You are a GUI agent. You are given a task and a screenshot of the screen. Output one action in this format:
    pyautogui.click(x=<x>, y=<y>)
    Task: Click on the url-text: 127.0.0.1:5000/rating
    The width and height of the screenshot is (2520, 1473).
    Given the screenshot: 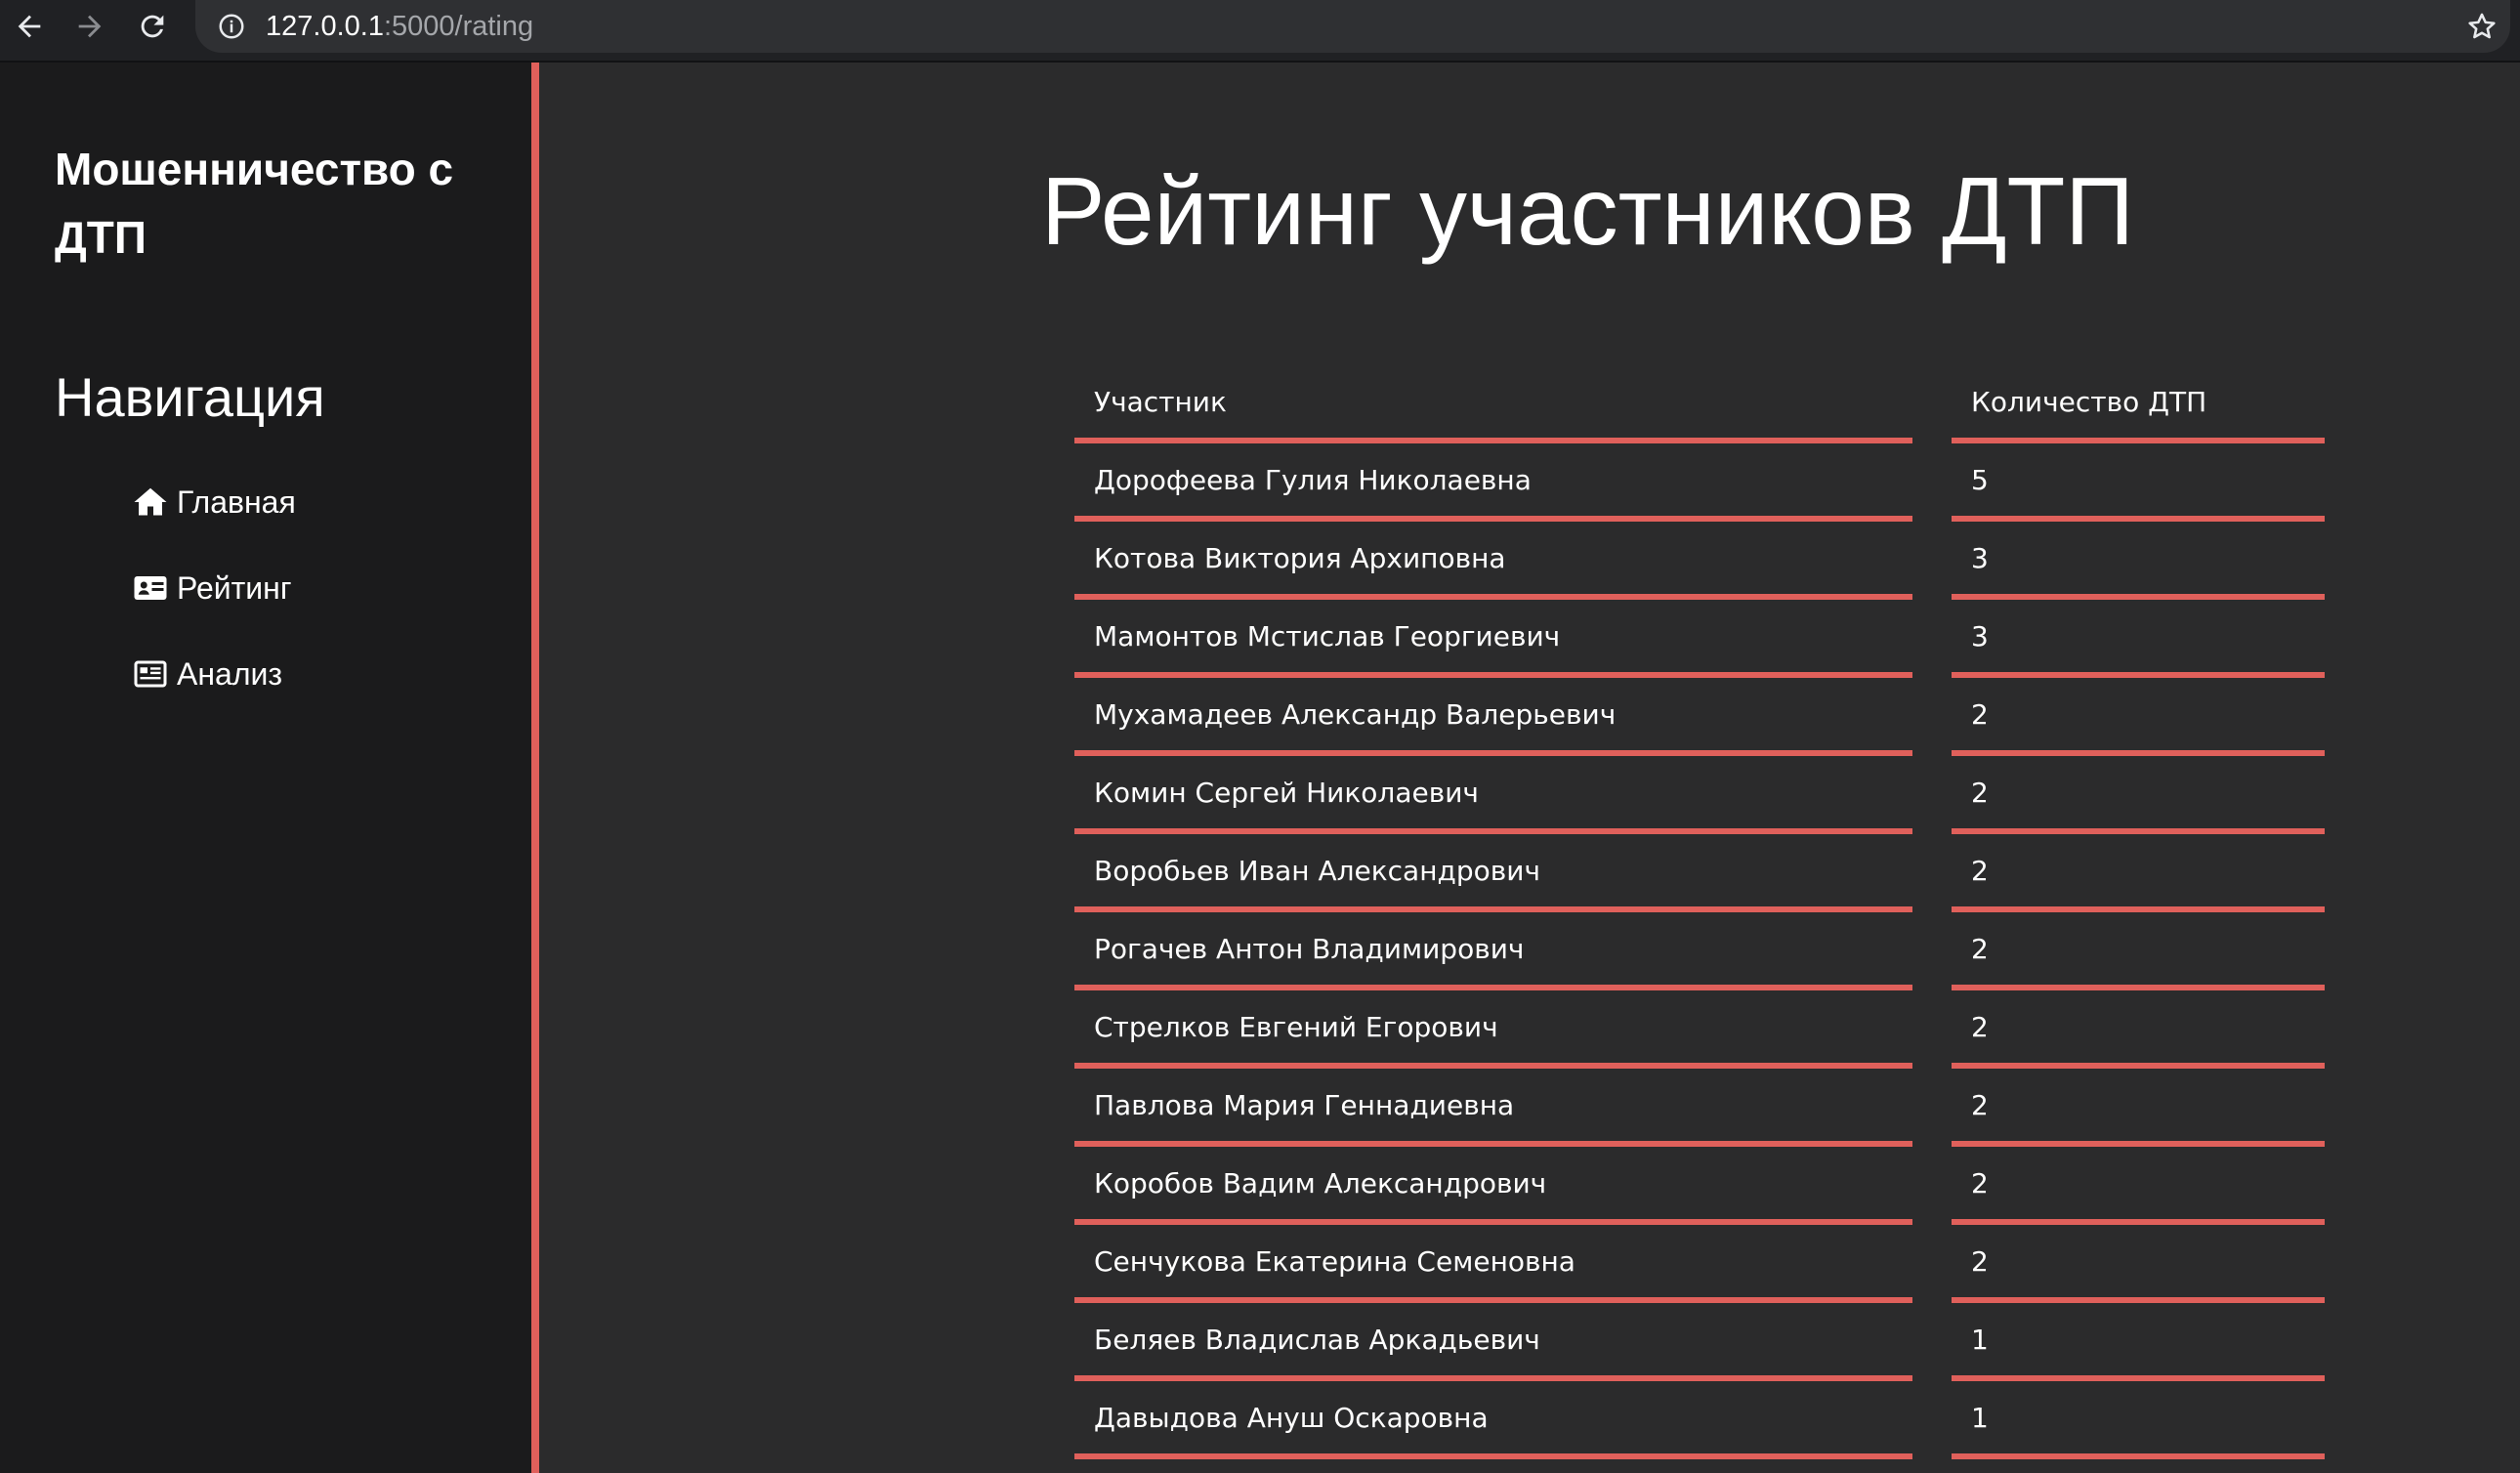 What is the action you would take?
    pyautogui.click(x=399, y=27)
    